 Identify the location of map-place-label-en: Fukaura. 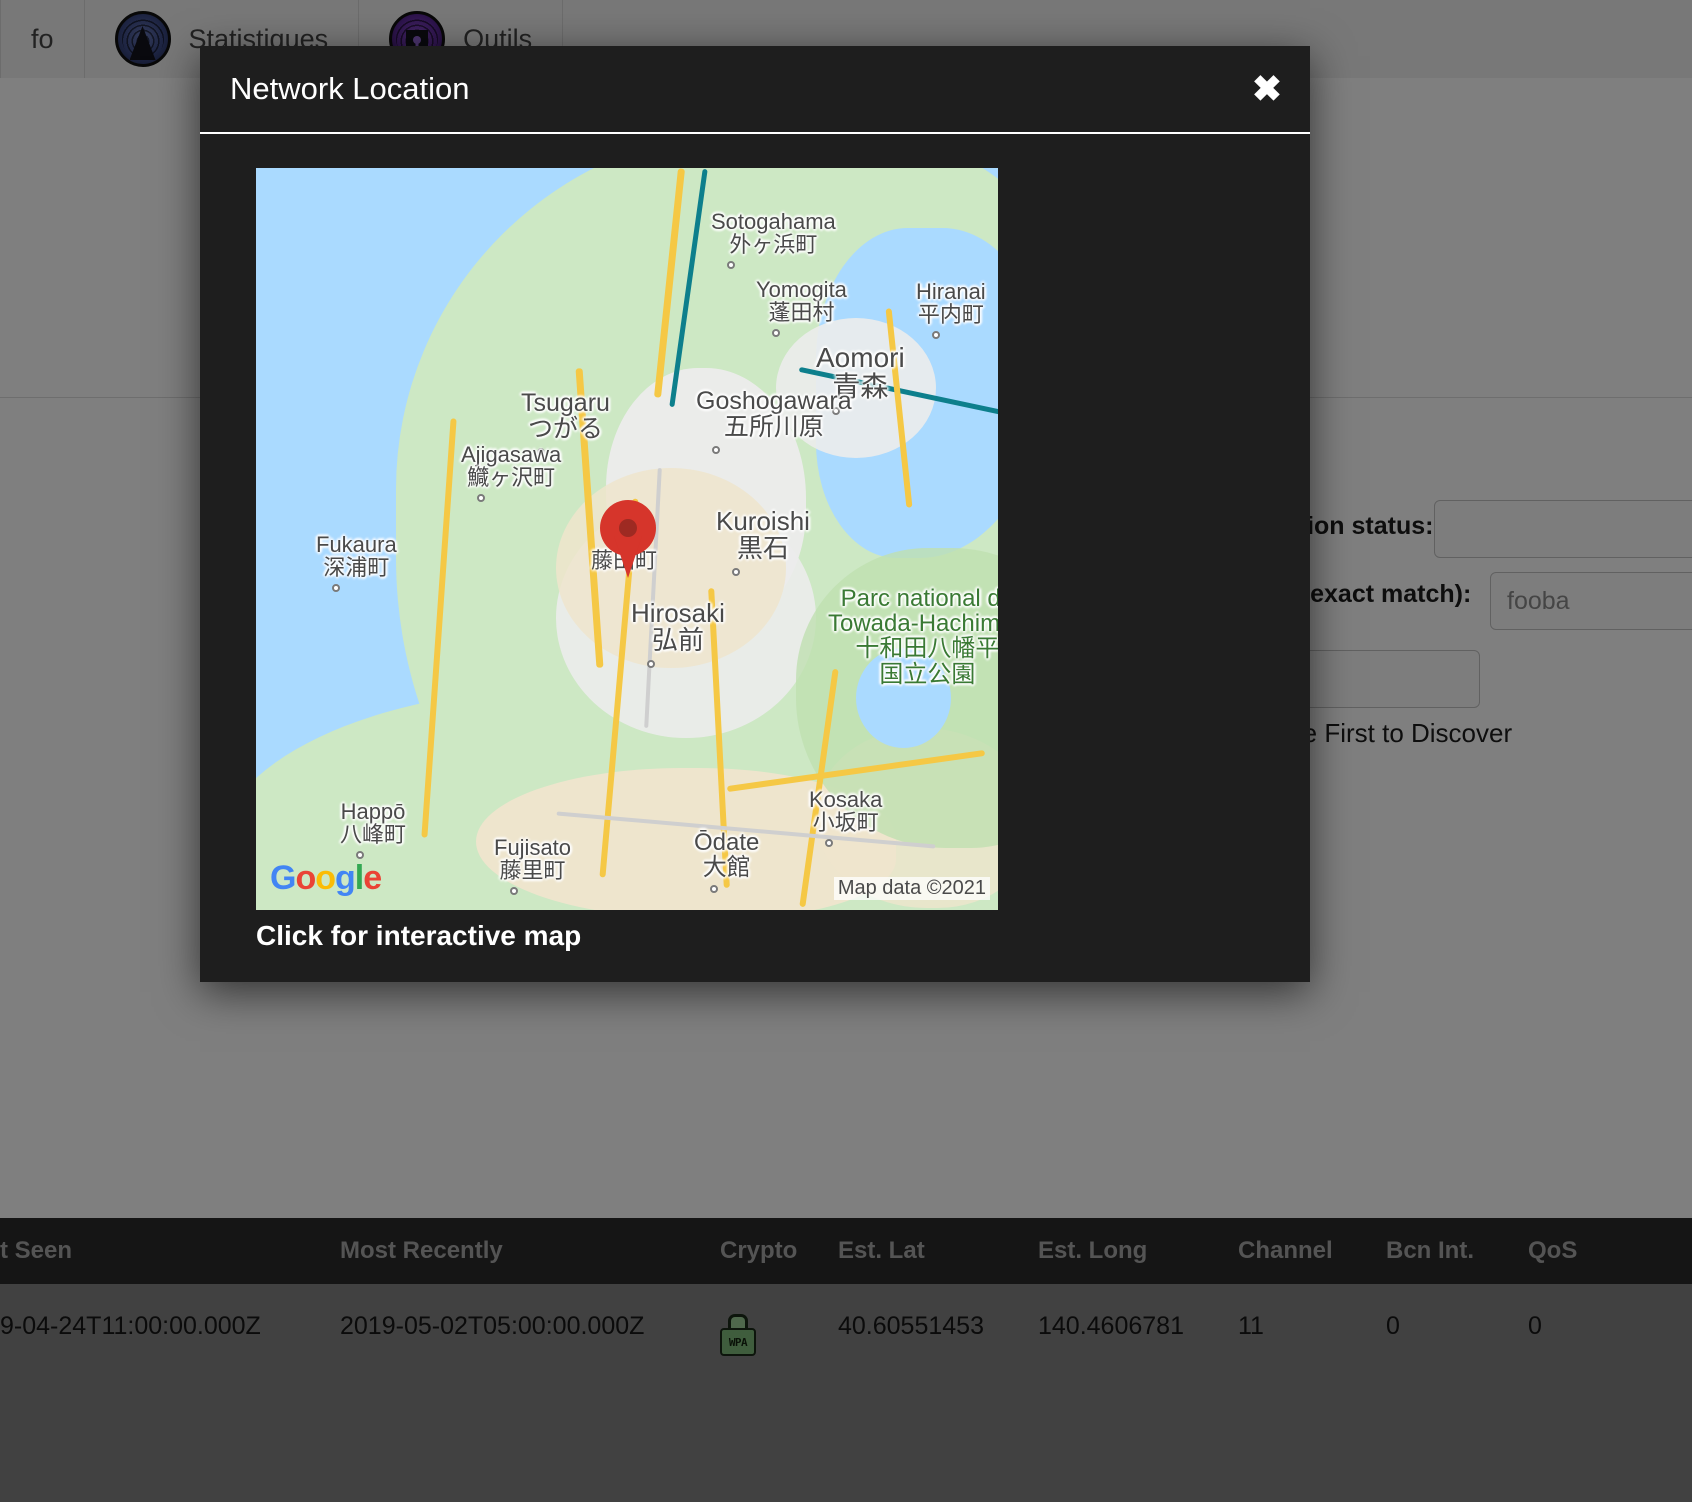
(356, 544).